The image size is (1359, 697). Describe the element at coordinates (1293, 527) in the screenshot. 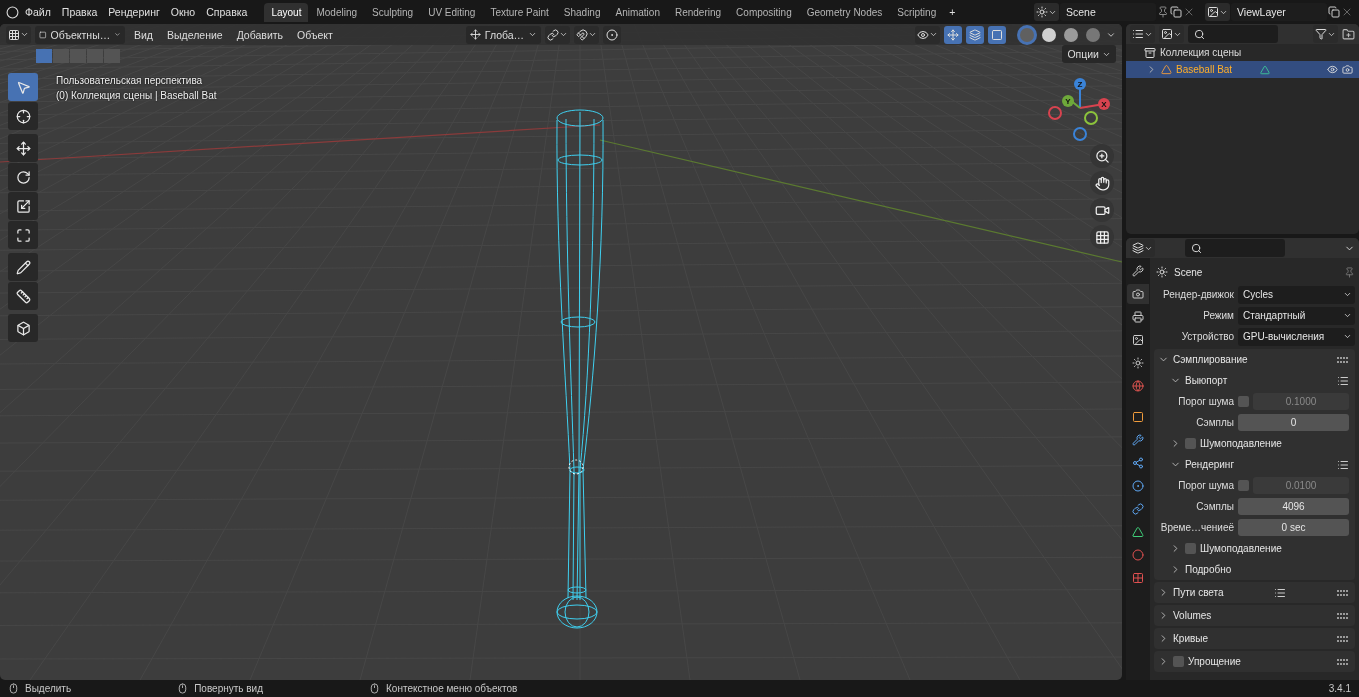

I see `number-field: 0 sec` at that location.